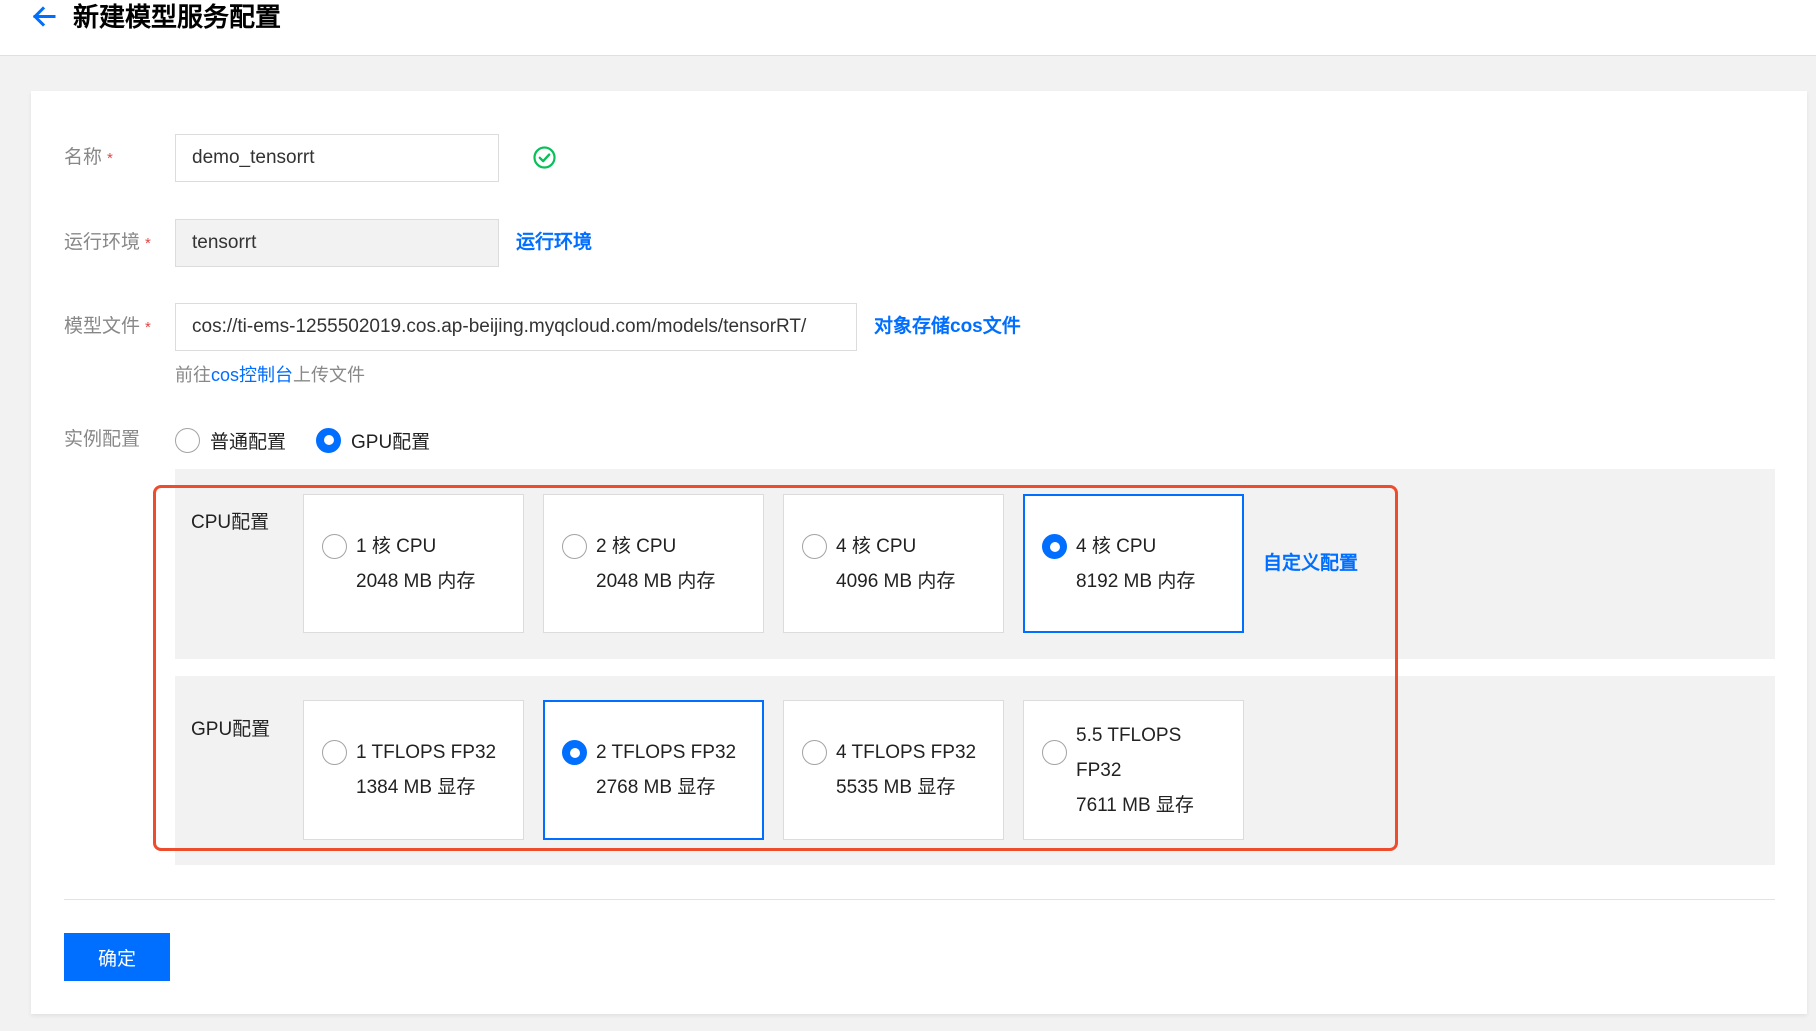  I want to click on gpu-option-memory: 1384 MB 显存, so click(416, 787).